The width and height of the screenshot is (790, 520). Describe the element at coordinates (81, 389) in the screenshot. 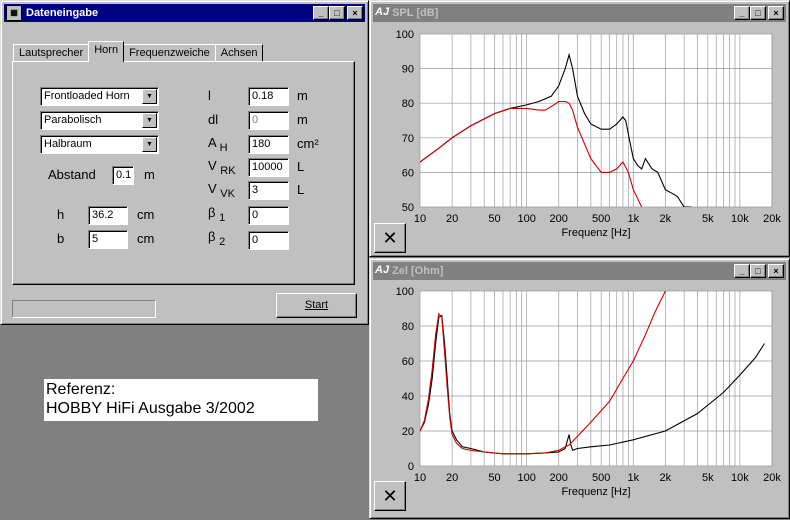

I see `reference-line1: Referenz:` at that location.